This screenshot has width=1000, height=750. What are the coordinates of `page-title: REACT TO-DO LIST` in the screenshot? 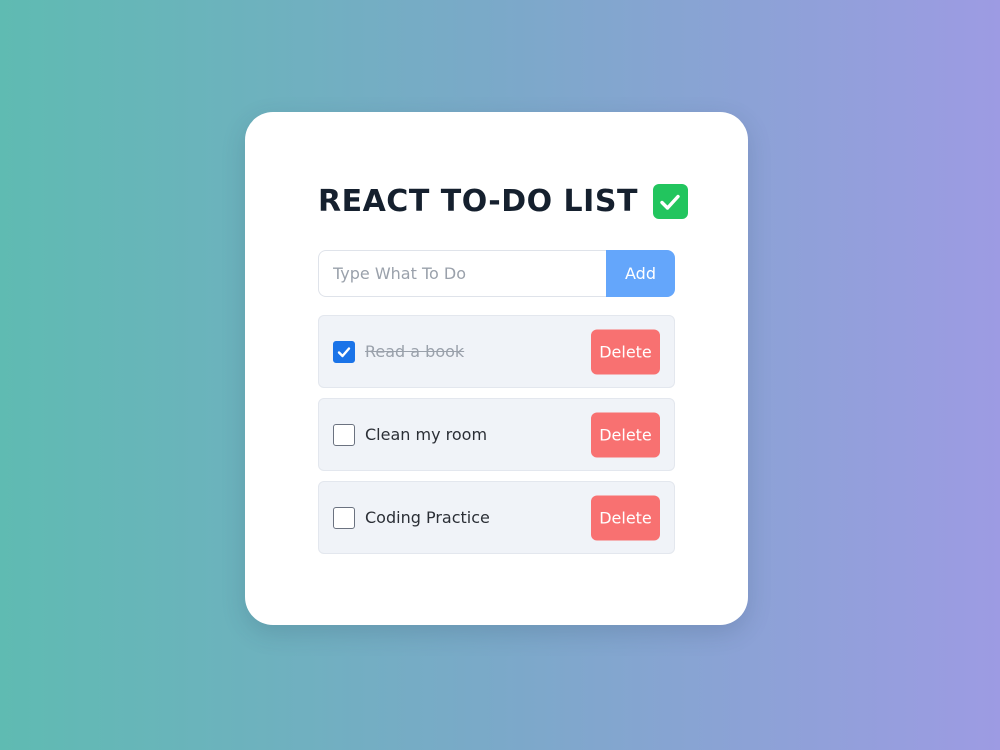 It's located at (478, 201).